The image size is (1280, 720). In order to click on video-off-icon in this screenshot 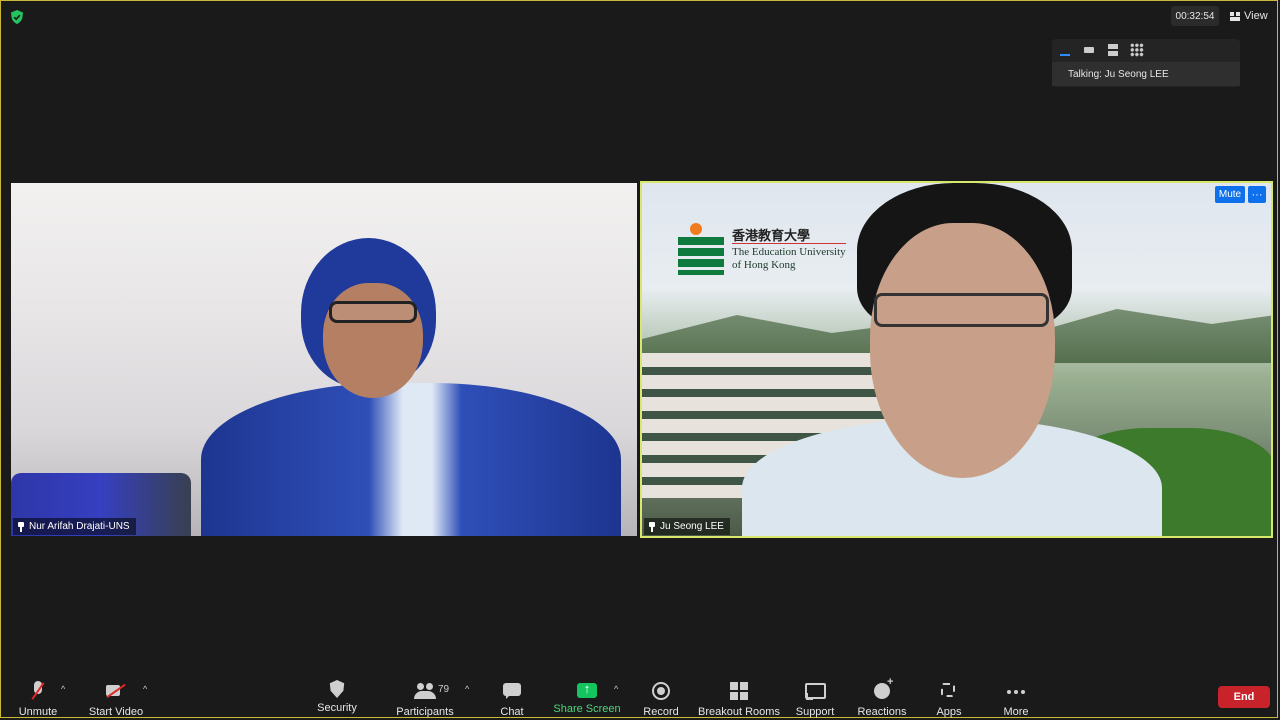, I will do `click(116, 691)`.